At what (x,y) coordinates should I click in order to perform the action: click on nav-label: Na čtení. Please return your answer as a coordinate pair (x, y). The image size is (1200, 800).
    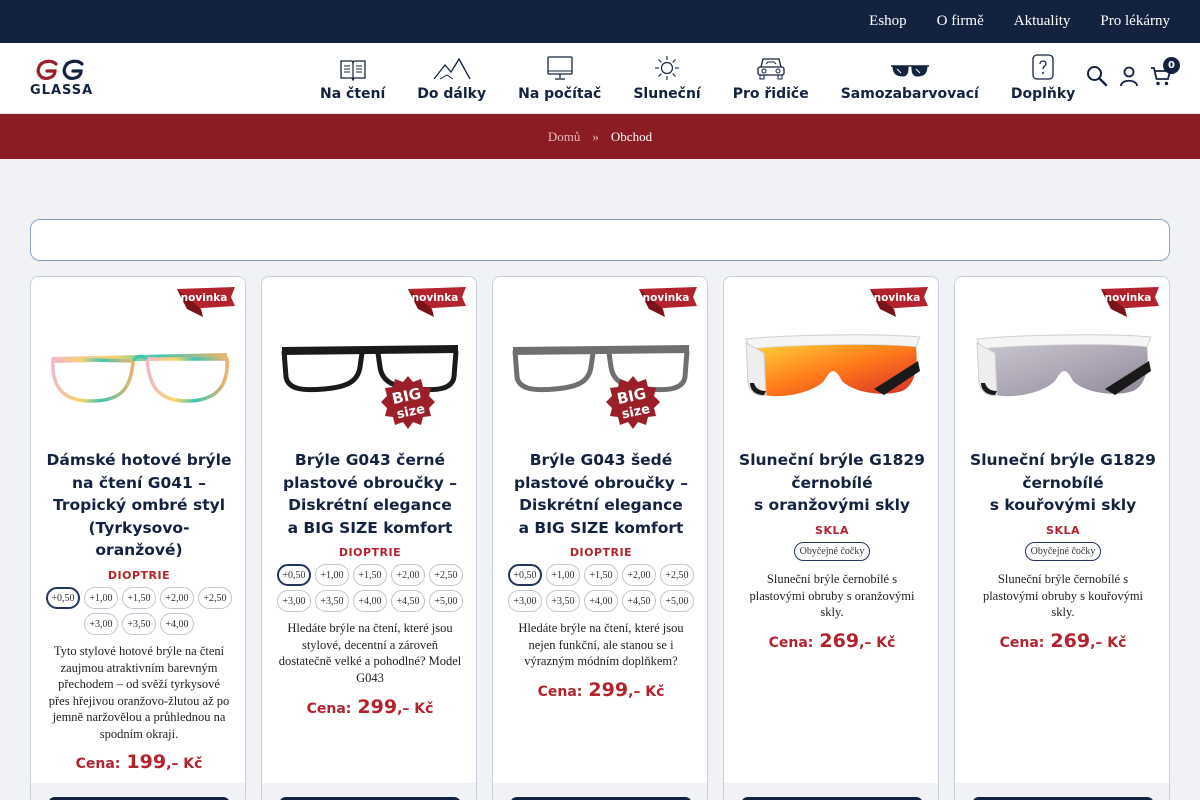
    Looking at the image, I should click on (353, 94).